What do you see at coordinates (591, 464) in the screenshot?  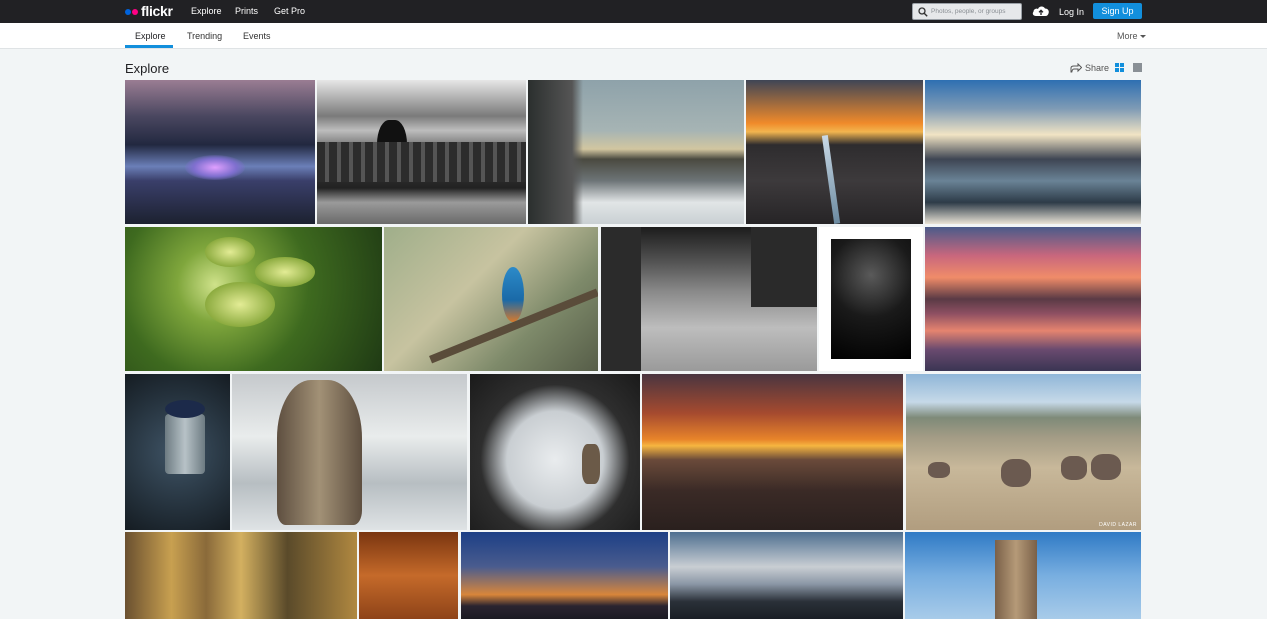 I see `photo-deer` at bounding box center [591, 464].